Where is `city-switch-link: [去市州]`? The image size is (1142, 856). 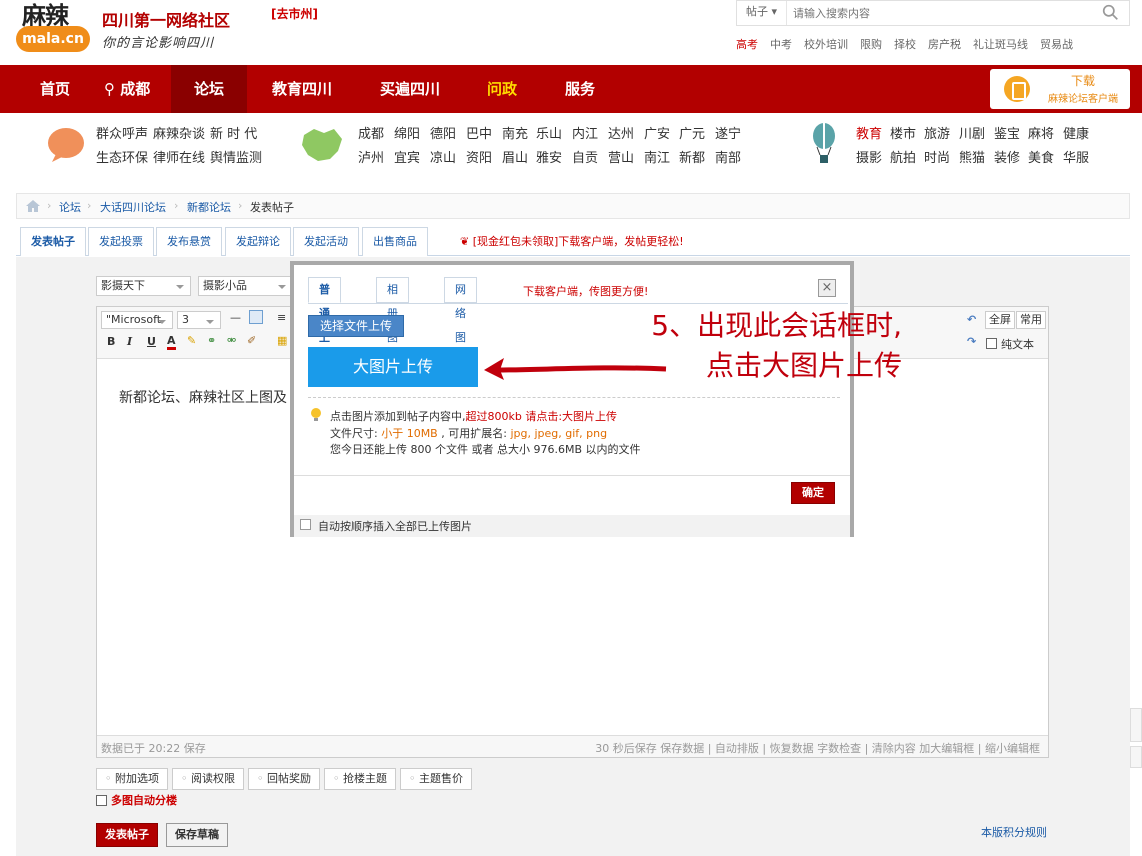 city-switch-link: [去市州] is located at coordinates (294, 13).